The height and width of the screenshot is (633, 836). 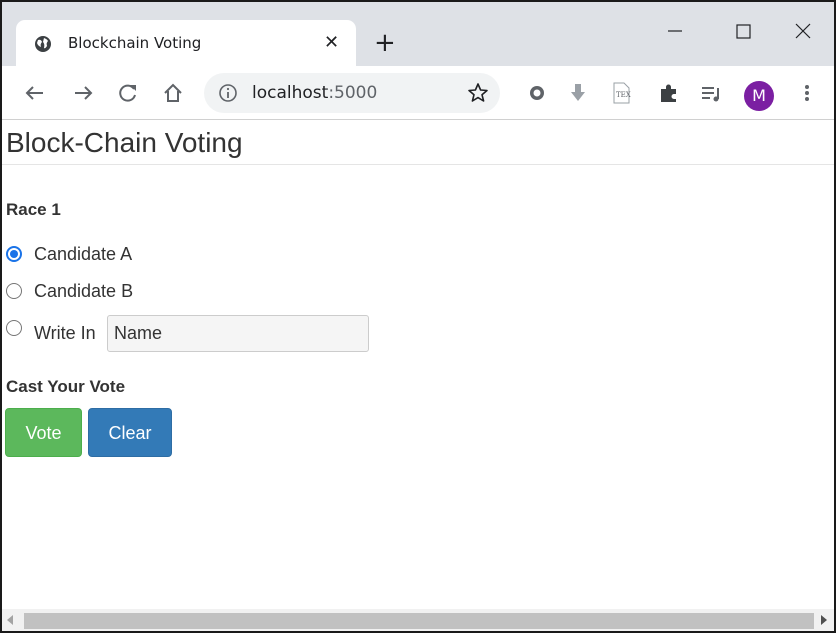 I want to click on option-candidate-a: Candidate A, so click(x=69, y=254).